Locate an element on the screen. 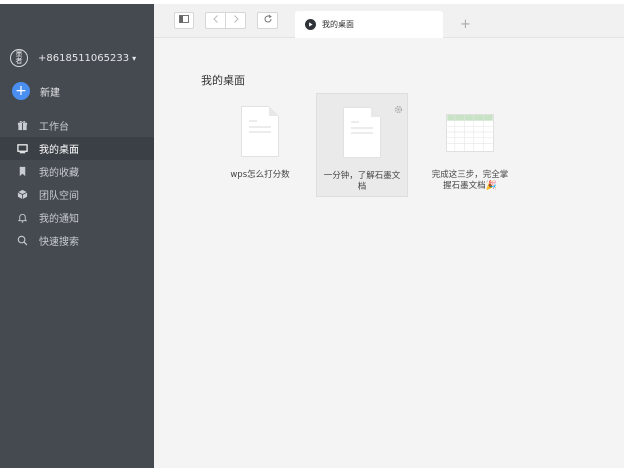  file-item: wps怎么打分数 is located at coordinates (260, 145).